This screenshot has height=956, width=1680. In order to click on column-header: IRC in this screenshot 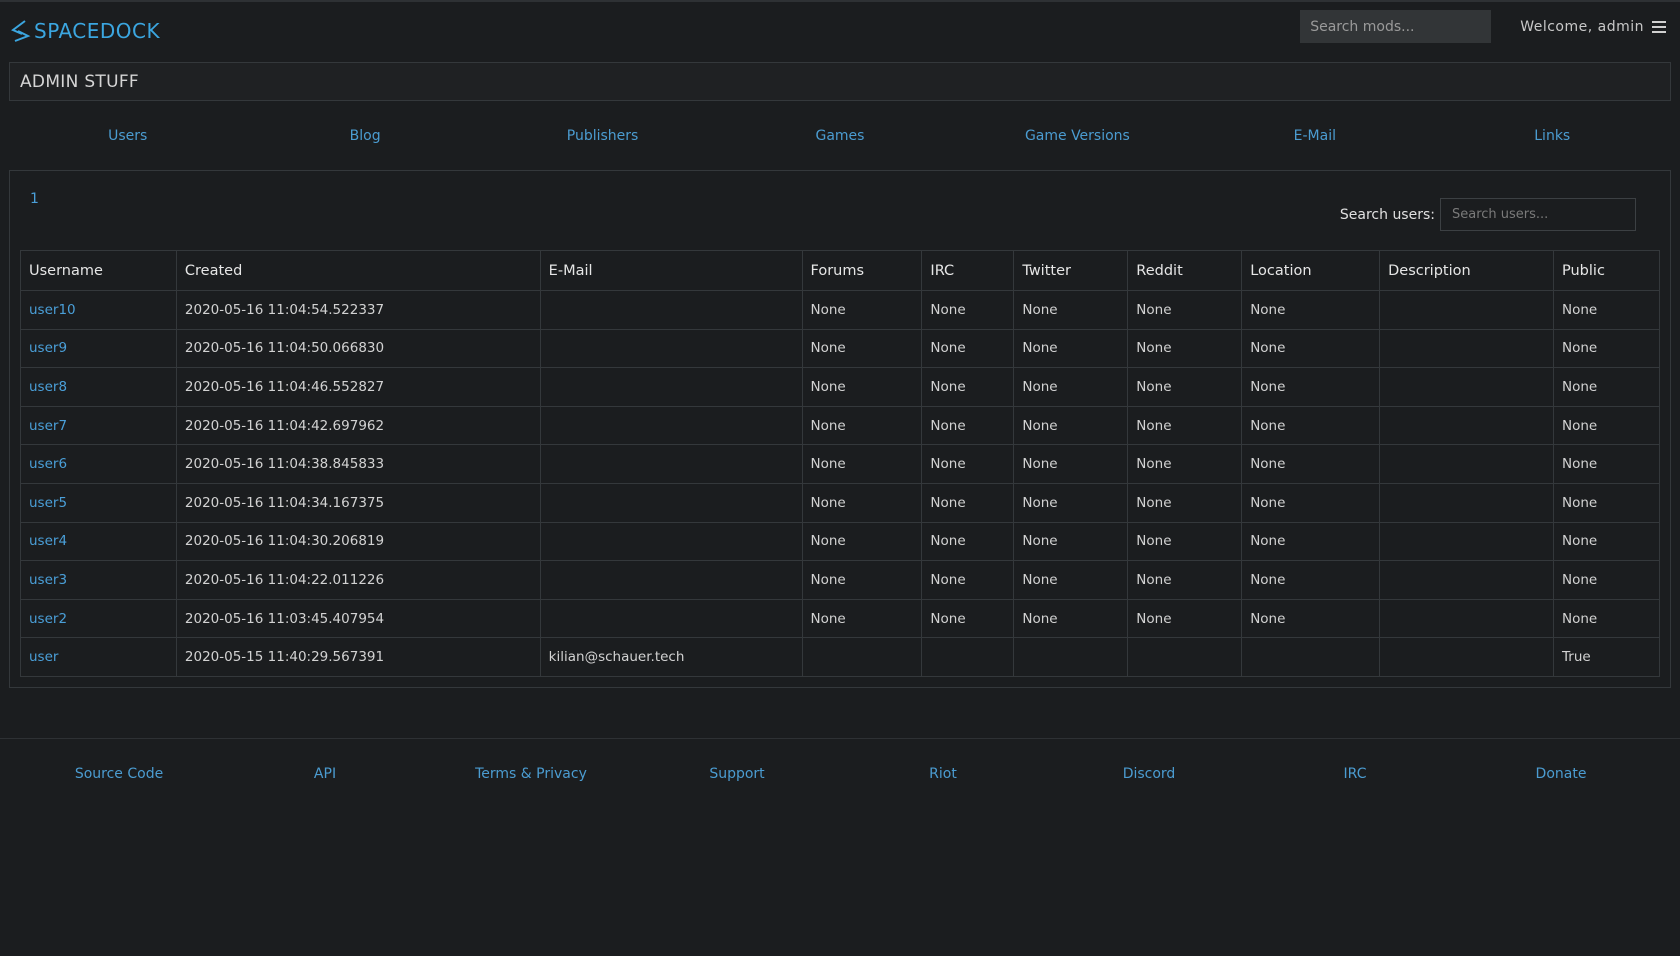, I will do `click(968, 270)`.